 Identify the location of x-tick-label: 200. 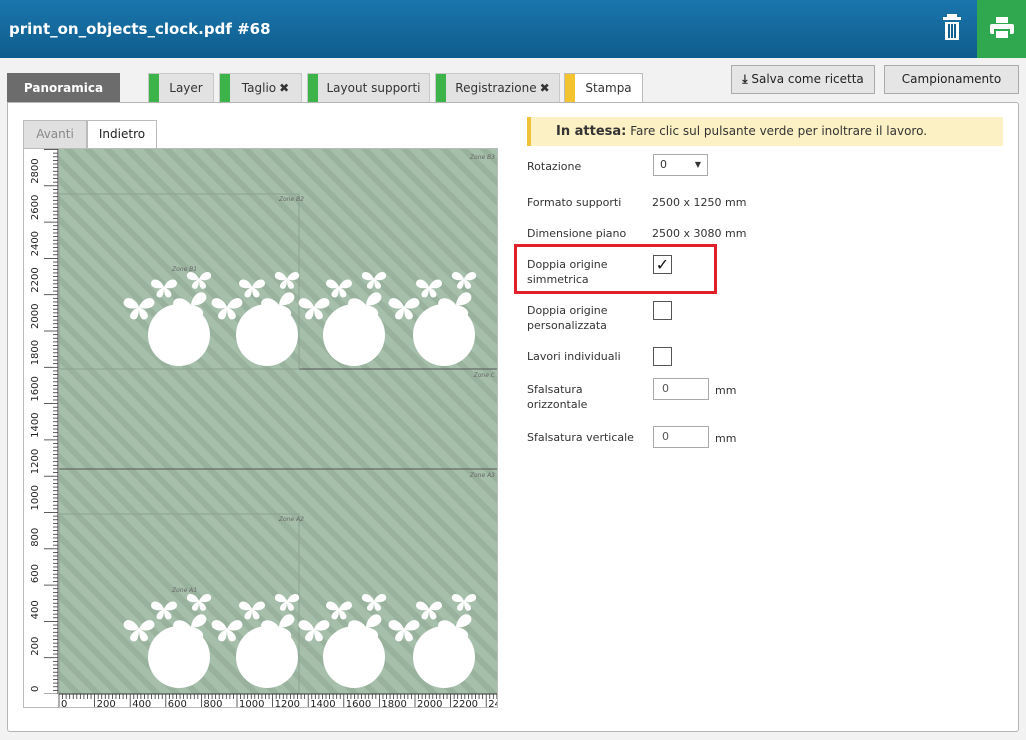
(106, 703).